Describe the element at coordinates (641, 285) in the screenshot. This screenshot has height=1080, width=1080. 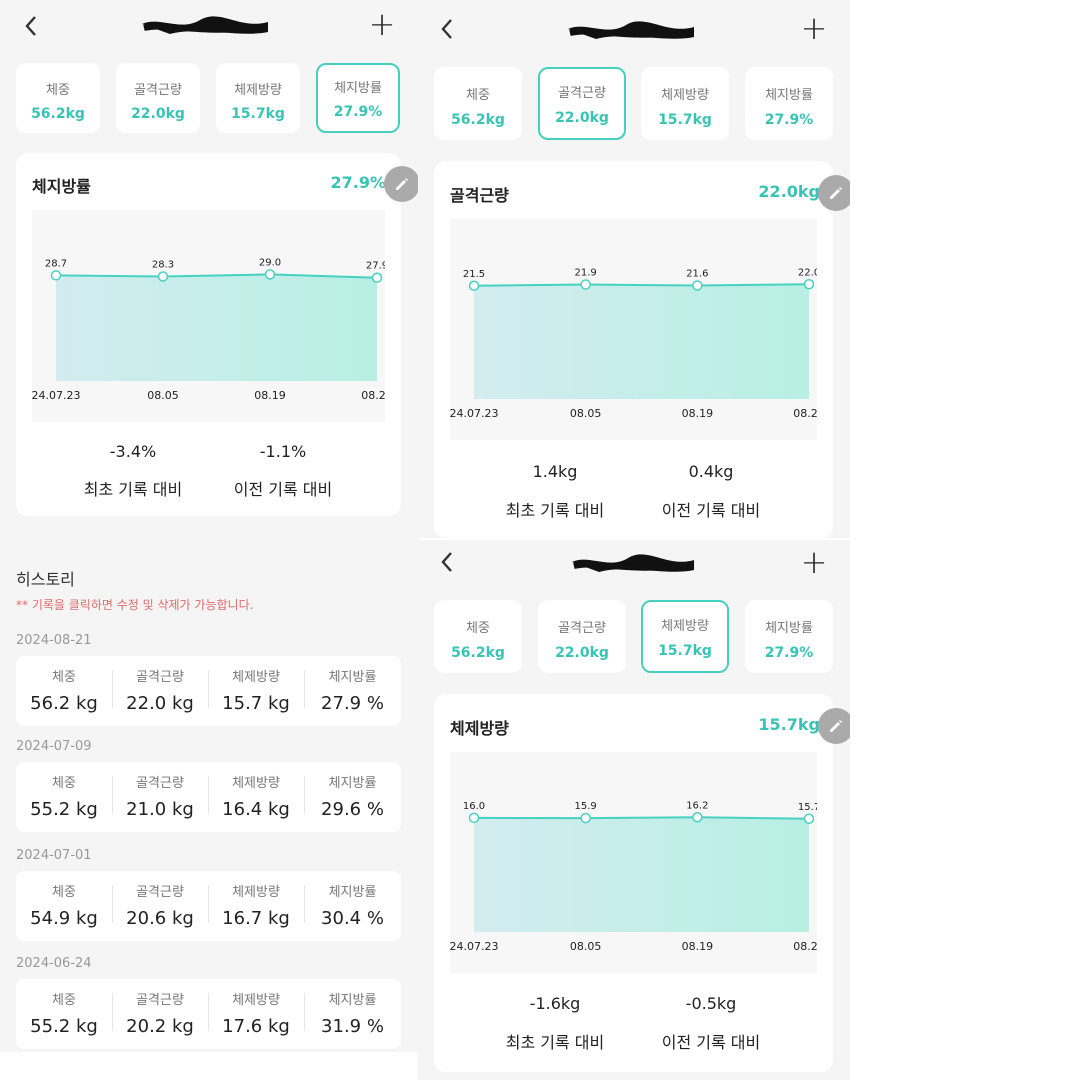
I see `series-line` at that location.